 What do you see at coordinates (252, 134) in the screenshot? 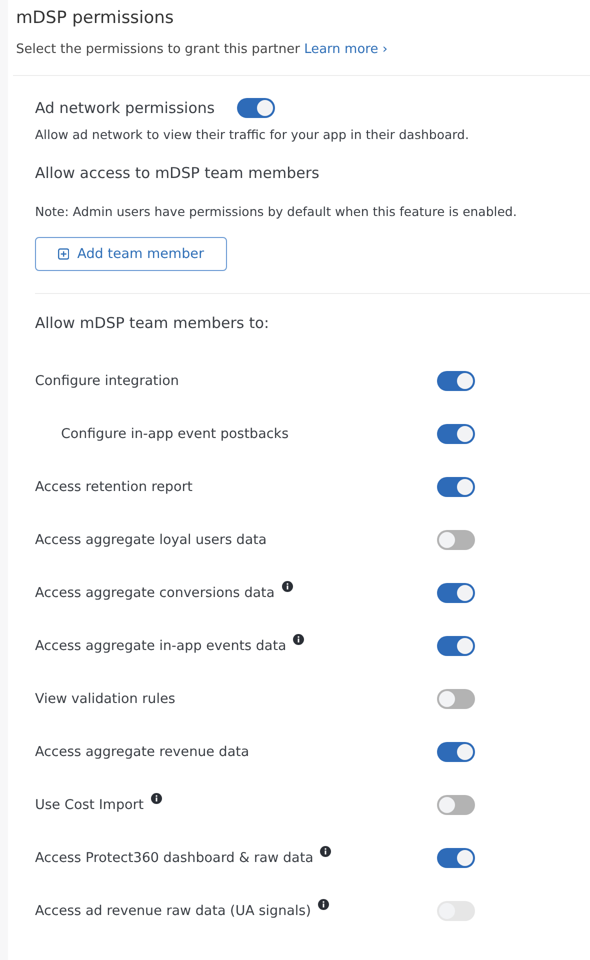
I see `description: Allow ad network to view their traffic for your app in their dashboard.` at bounding box center [252, 134].